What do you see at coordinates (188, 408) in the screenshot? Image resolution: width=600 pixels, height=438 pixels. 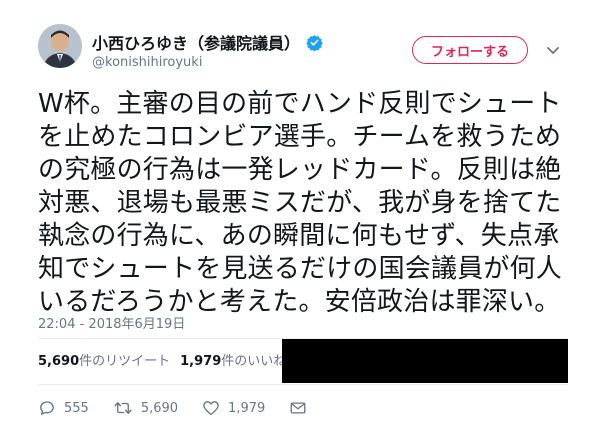 I see `tweet-actions: 555 5,690 1,979` at bounding box center [188, 408].